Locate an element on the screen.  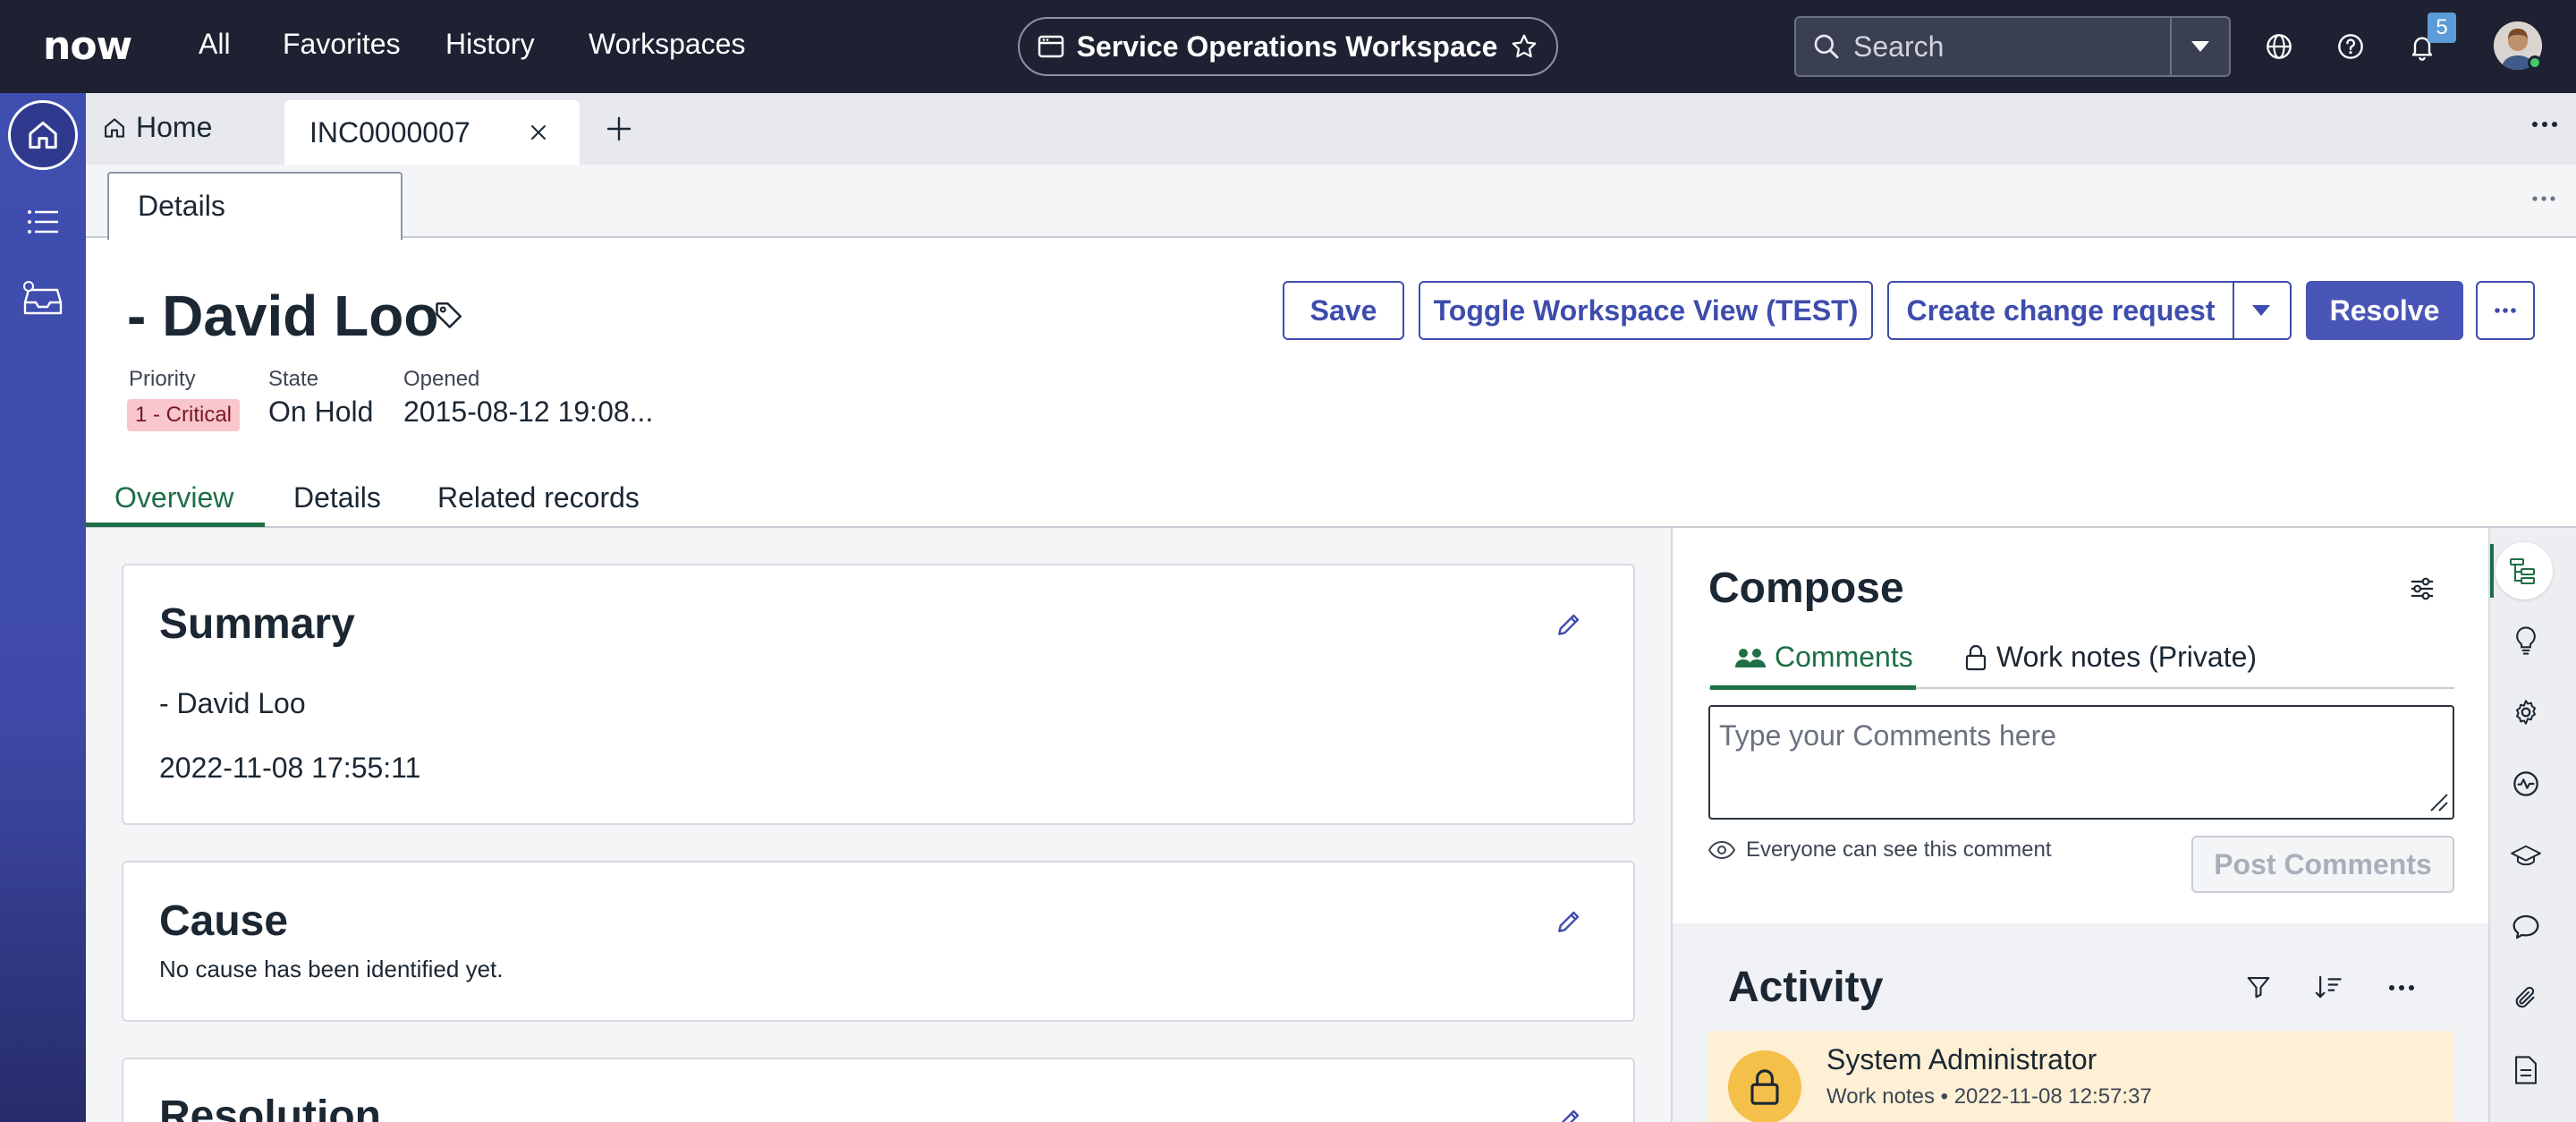
tab-work-notes: Work notes (Private) is located at coordinates (2110, 657).